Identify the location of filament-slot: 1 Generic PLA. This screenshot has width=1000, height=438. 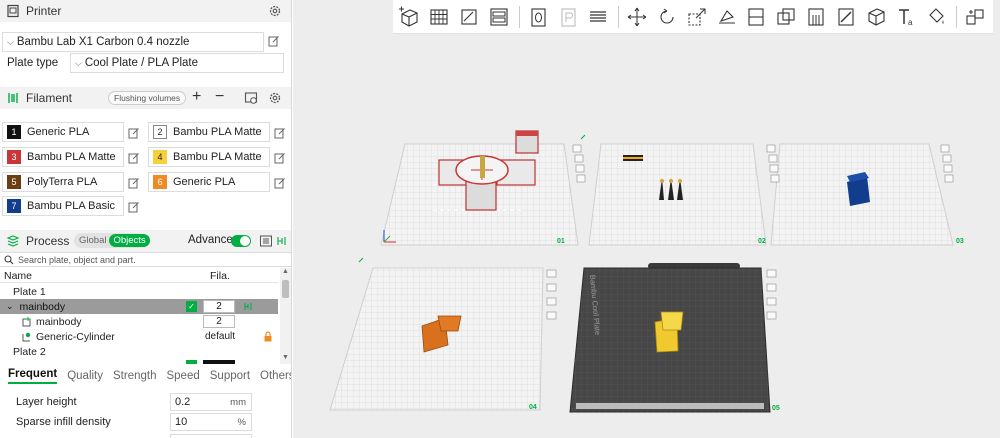
(63, 132).